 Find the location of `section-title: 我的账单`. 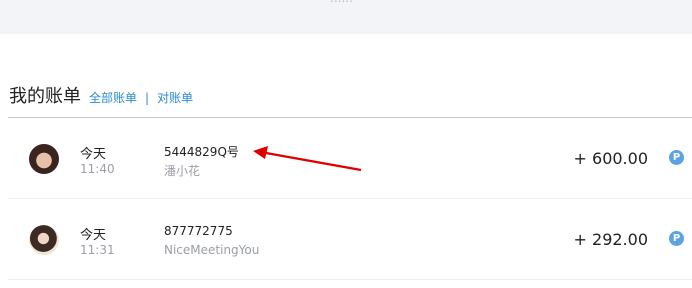

section-title: 我的账单 is located at coordinates (45, 96).